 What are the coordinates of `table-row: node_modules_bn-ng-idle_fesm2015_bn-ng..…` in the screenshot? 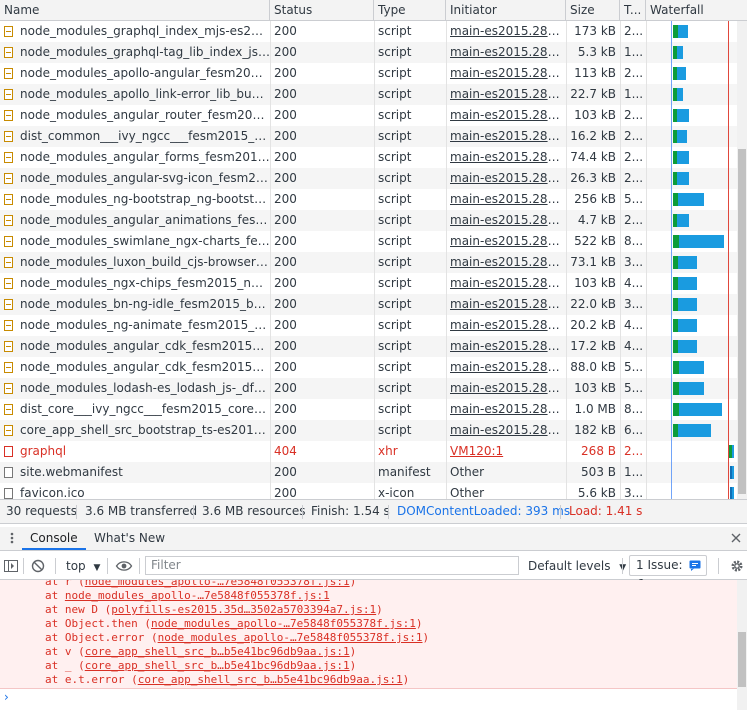 It's located at (368, 304).